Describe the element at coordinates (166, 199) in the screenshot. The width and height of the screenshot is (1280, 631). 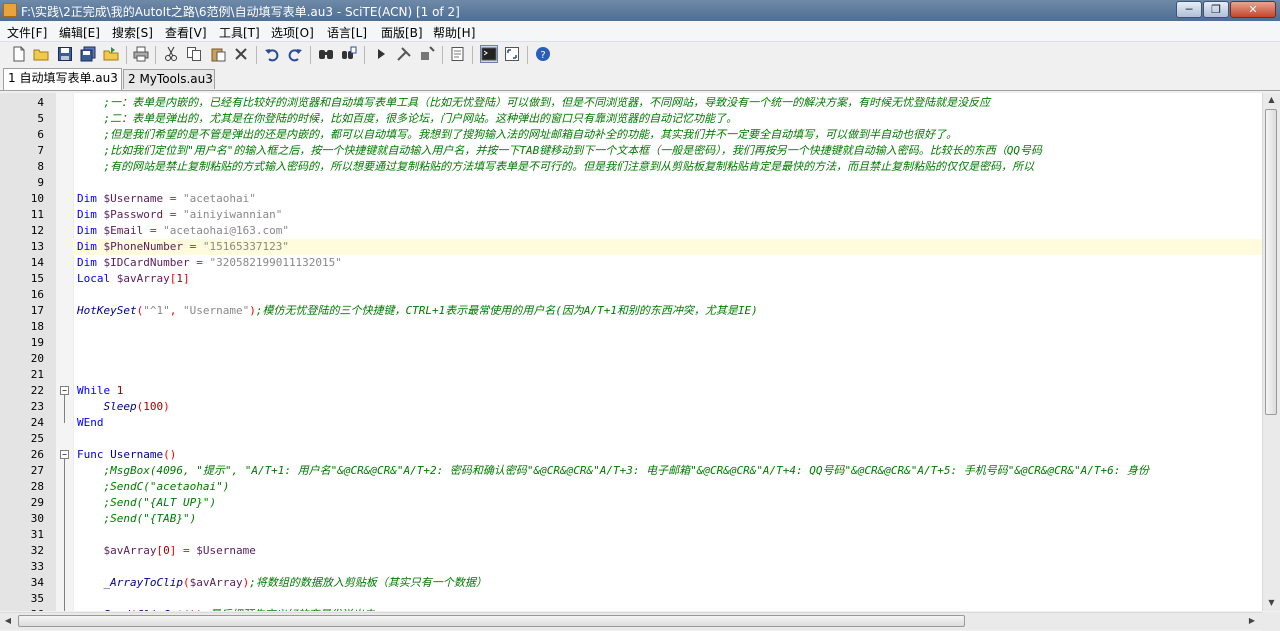
I see `code-line: Dim $Username = "acetaohai"` at that location.